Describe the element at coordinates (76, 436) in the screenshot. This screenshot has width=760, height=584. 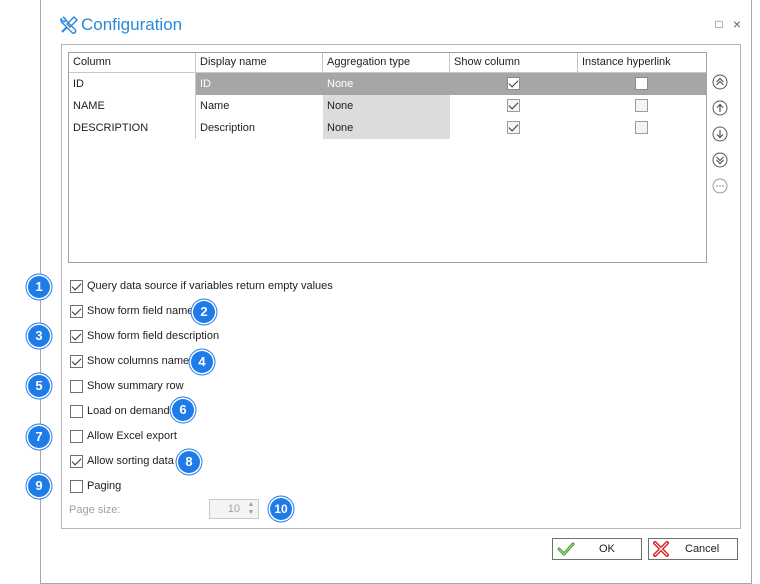
I see `allow-excel-export-checkbox` at that location.